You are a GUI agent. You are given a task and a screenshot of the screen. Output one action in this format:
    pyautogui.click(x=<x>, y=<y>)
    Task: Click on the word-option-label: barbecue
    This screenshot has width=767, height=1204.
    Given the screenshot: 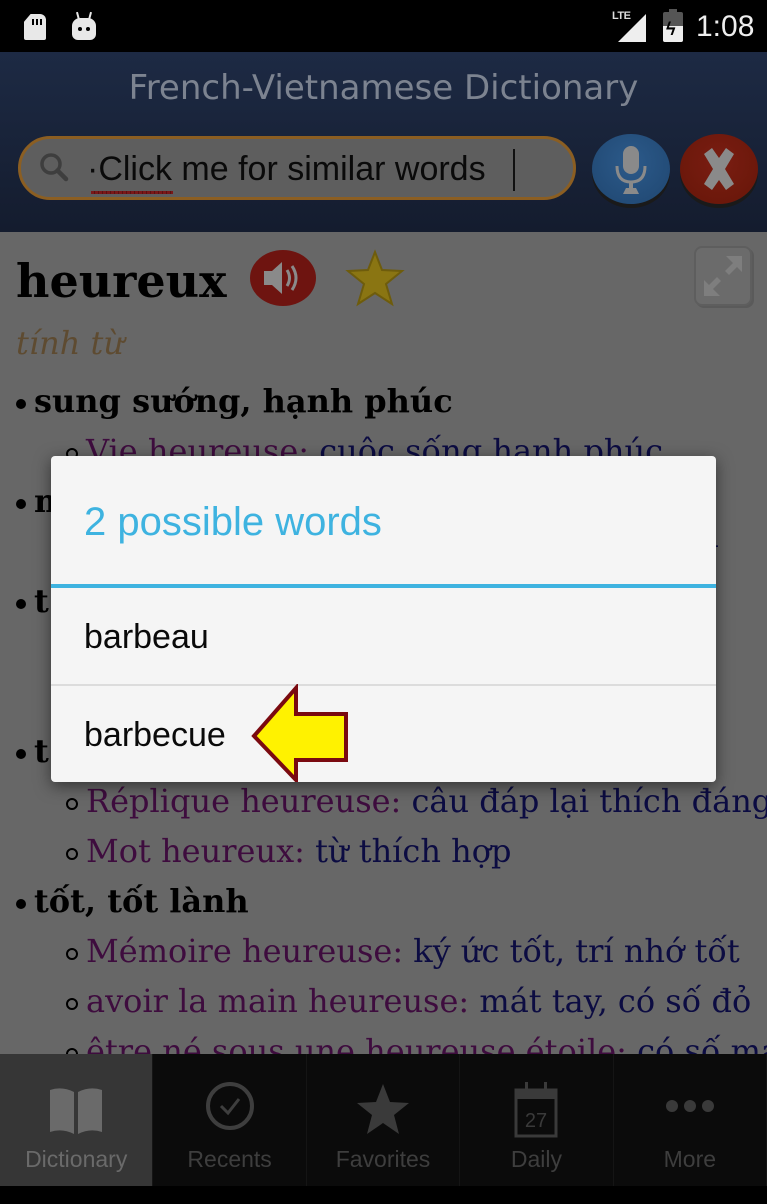 What is the action you would take?
    pyautogui.click(x=155, y=735)
    